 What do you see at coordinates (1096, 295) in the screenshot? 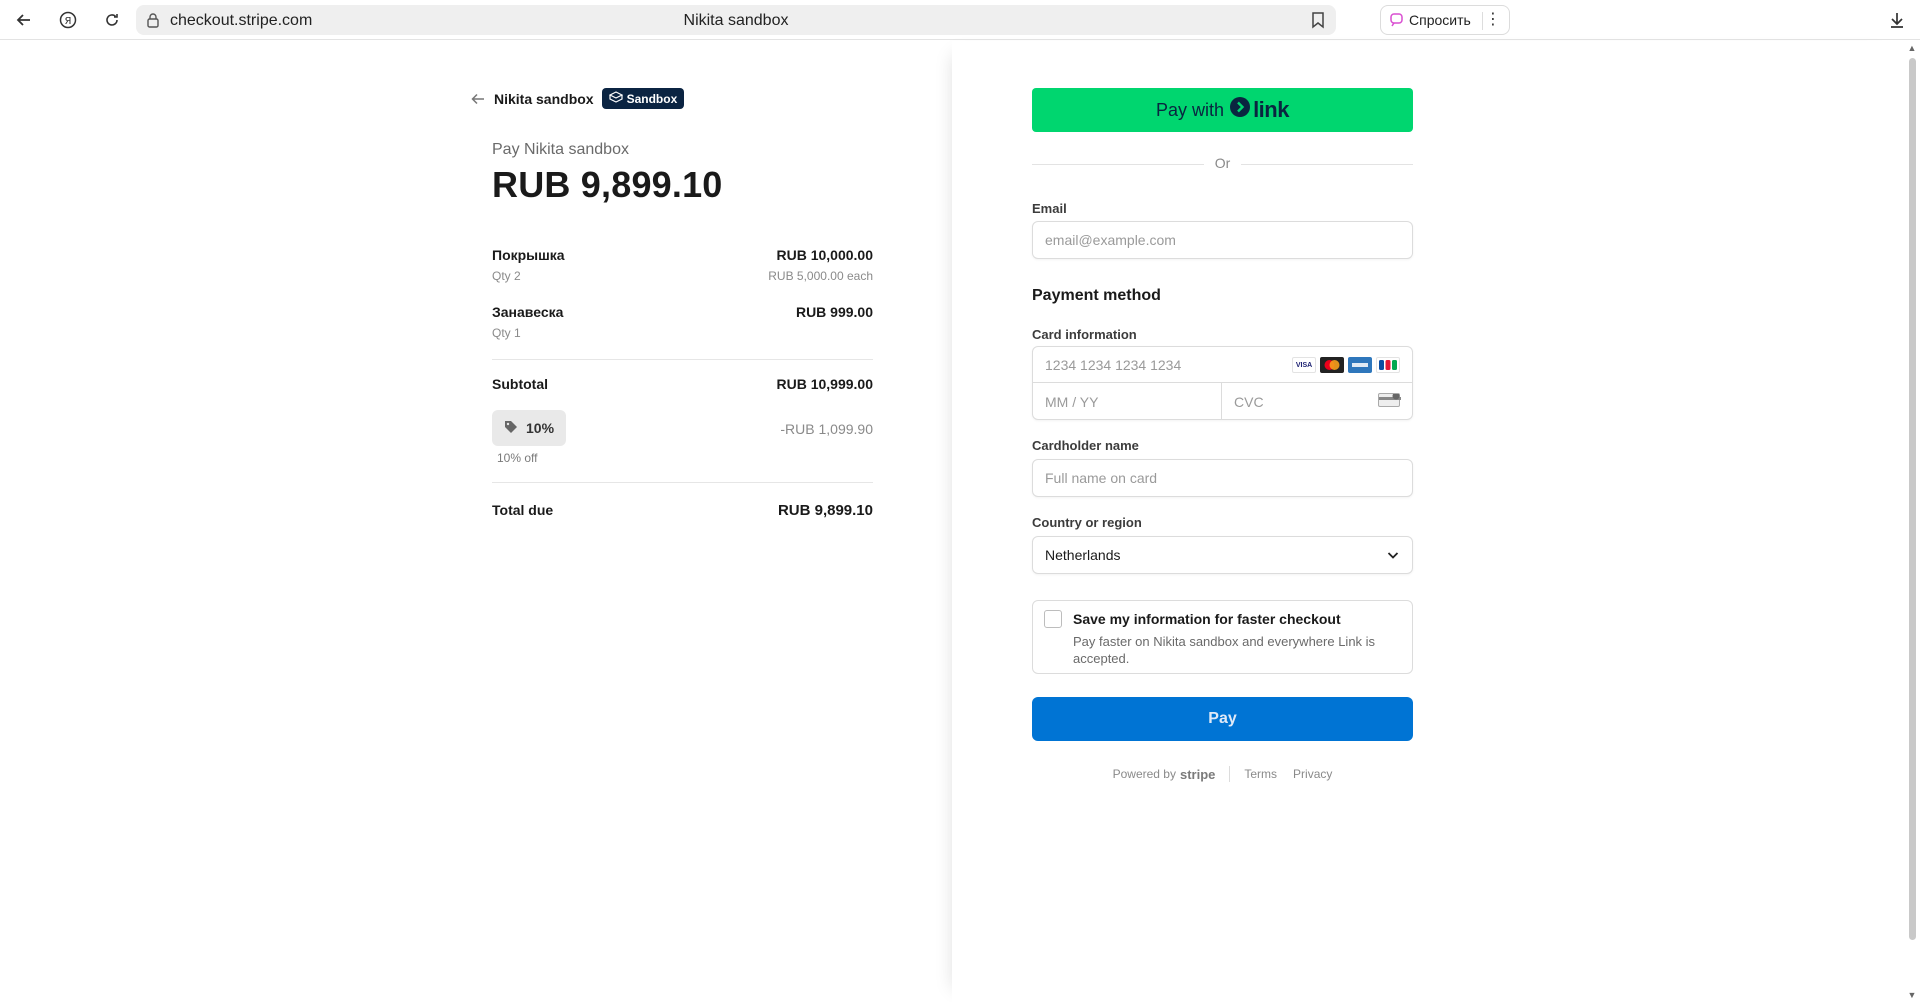
I see `payment-method-heading: Payment method` at bounding box center [1096, 295].